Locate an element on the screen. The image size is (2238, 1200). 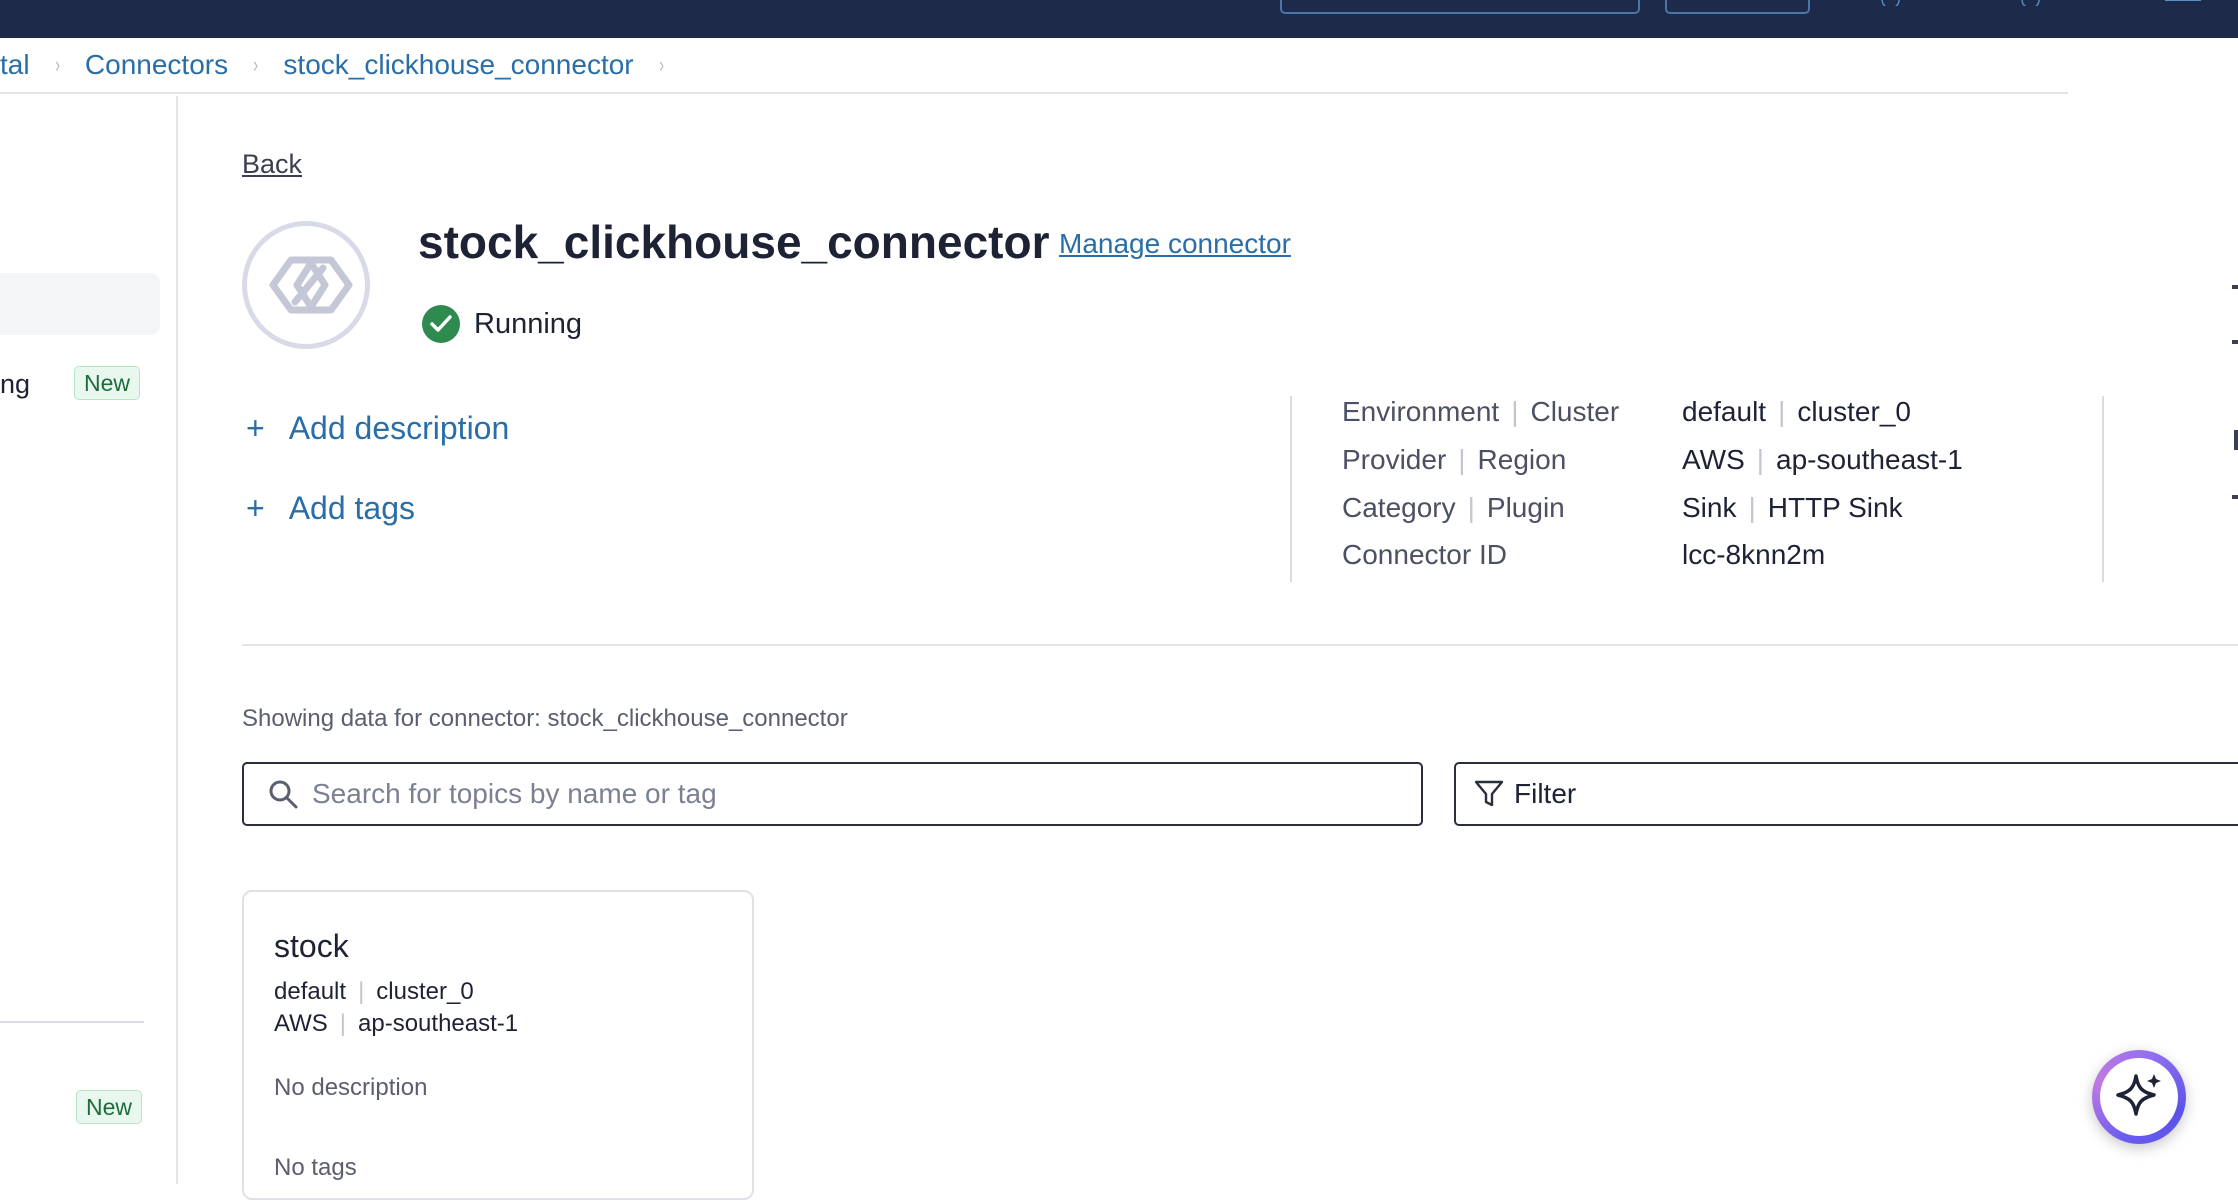
add-description-button: + Add description is located at coordinates (377, 428).